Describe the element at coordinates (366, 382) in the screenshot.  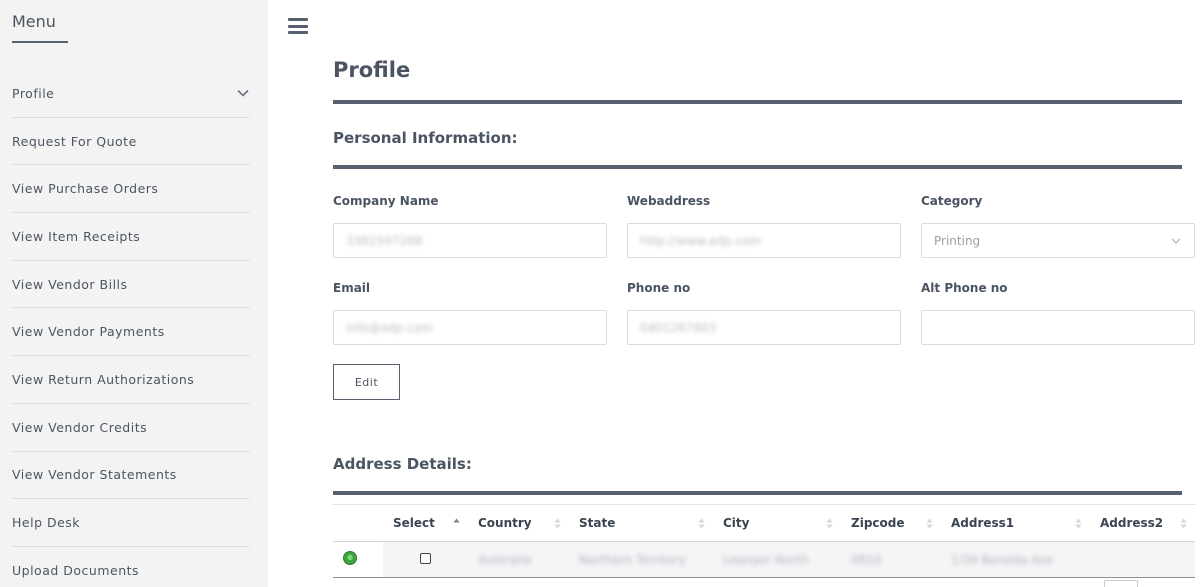
I see `edit-button: Edit` at that location.